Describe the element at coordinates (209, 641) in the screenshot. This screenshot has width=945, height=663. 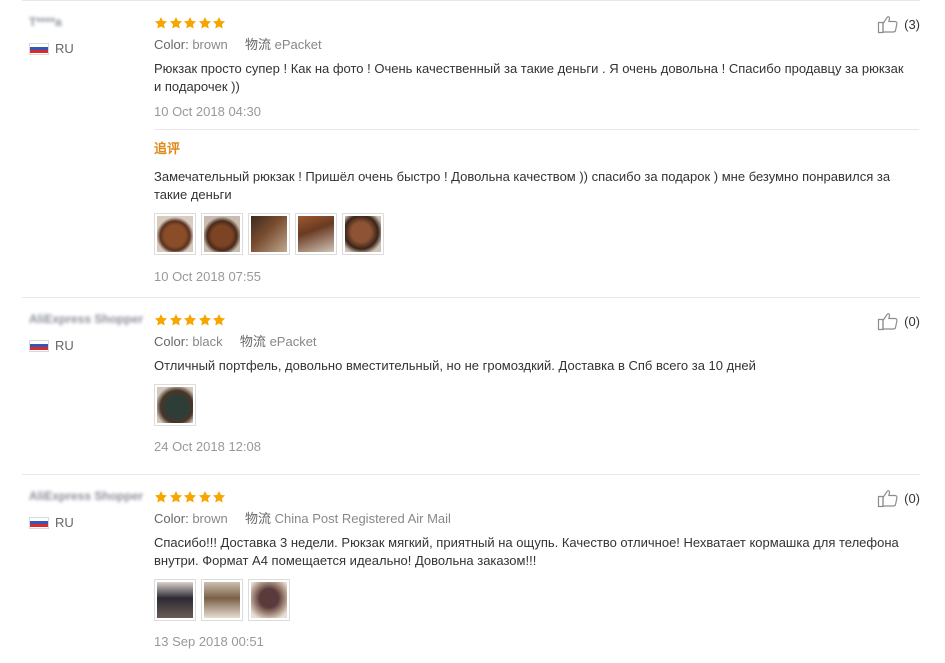
I see `review-date: 13 Sep 2018 00:51` at that location.